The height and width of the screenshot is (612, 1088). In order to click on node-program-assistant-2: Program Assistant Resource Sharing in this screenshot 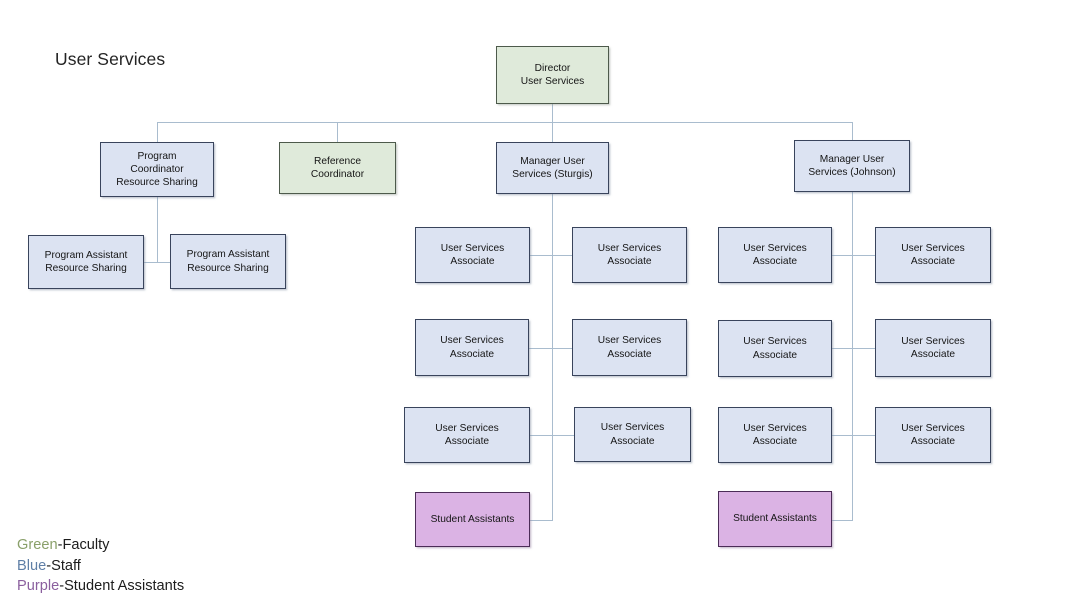, I will do `click(228, 261)`.